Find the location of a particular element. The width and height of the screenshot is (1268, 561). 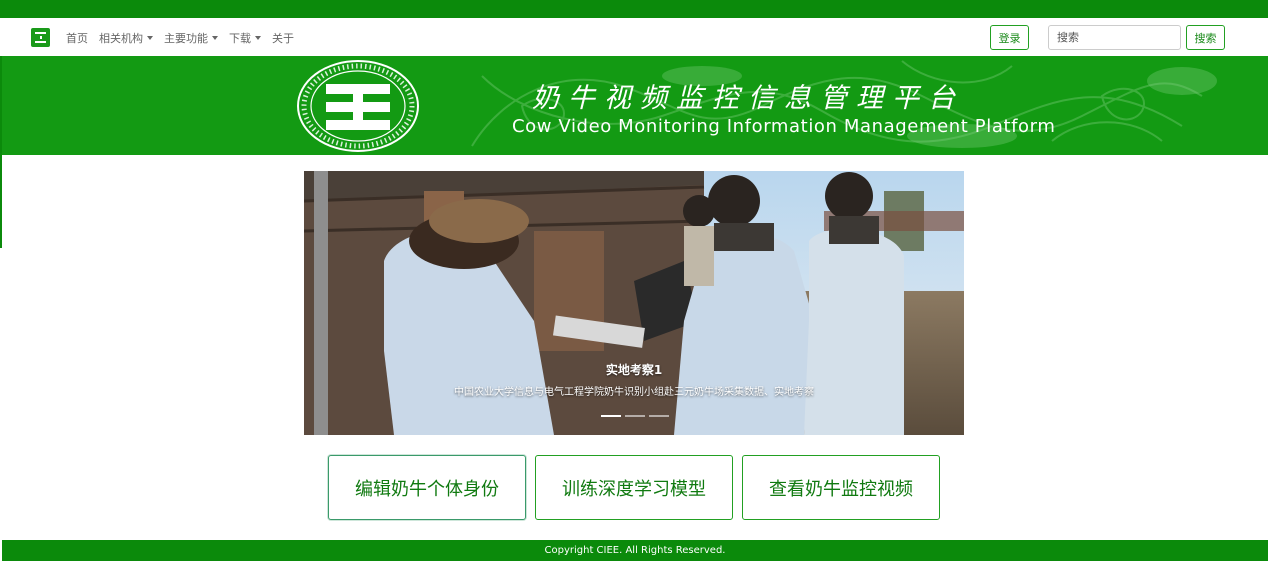

platform-seal-icon is located at coordinates (358, 106).